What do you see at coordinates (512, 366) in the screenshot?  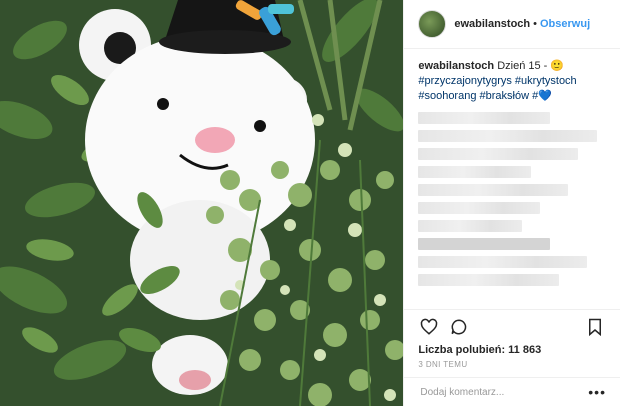 I see `post-timestamp: 3 DNI TEMU` at bounding box center [512, 366].